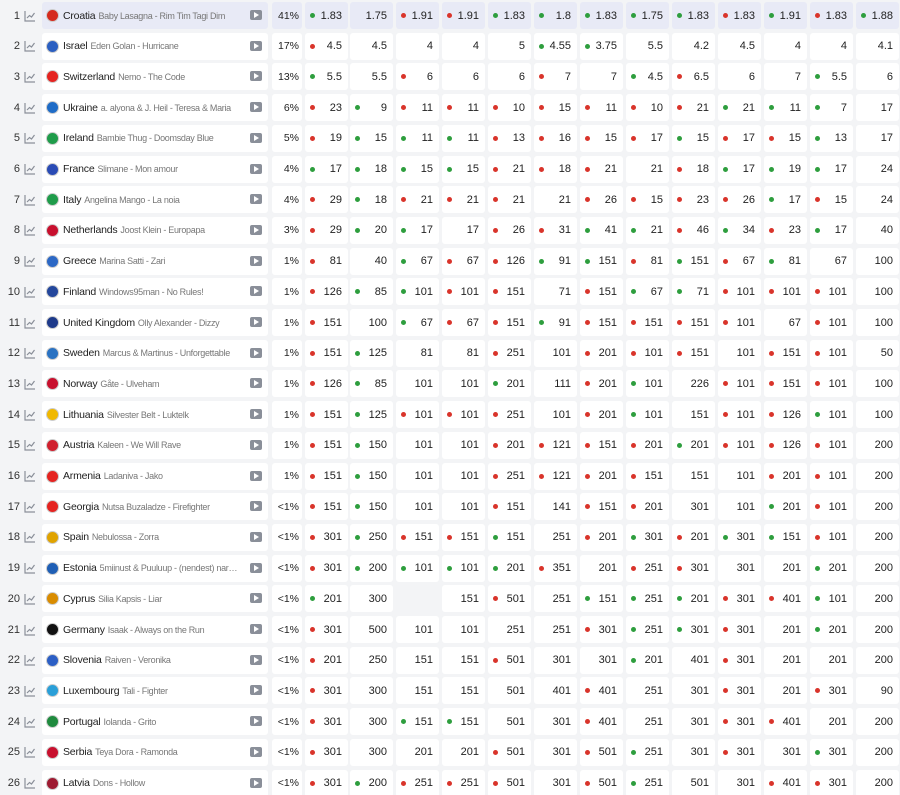  I want to click on odds-cell: 46, so click(693, 230).